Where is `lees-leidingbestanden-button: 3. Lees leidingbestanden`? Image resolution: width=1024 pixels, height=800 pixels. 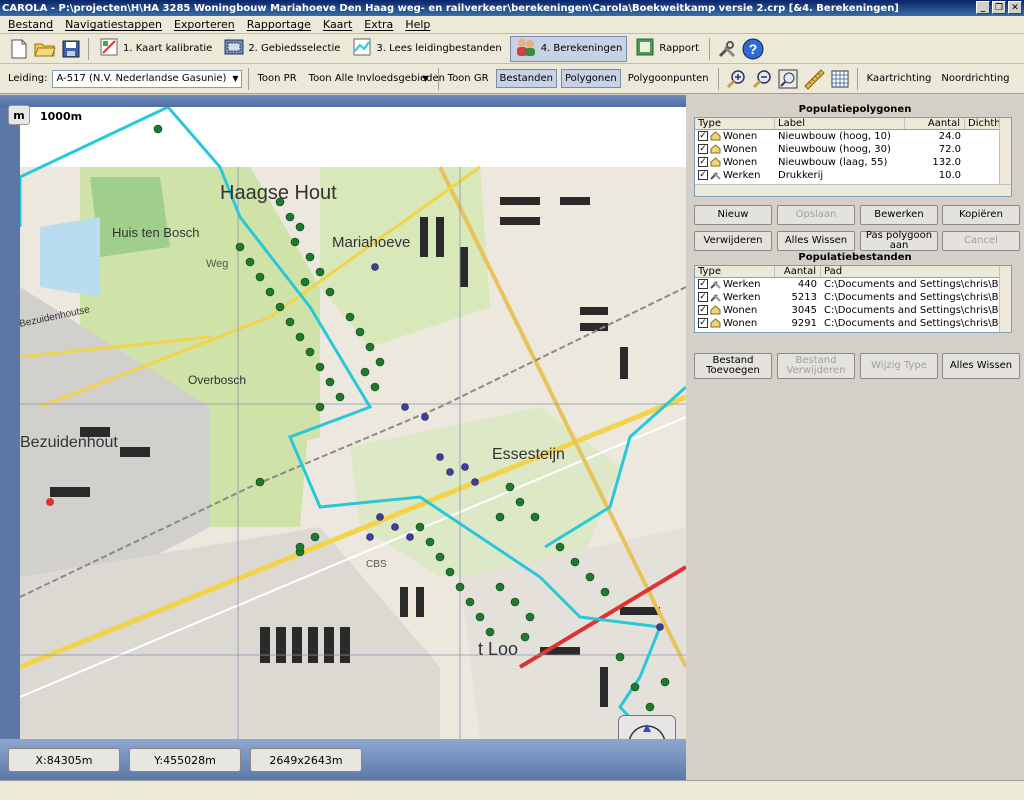 lees-leidingbestanden-button: 3. Lees leidingbestanden is located at coordinates (426, 49).